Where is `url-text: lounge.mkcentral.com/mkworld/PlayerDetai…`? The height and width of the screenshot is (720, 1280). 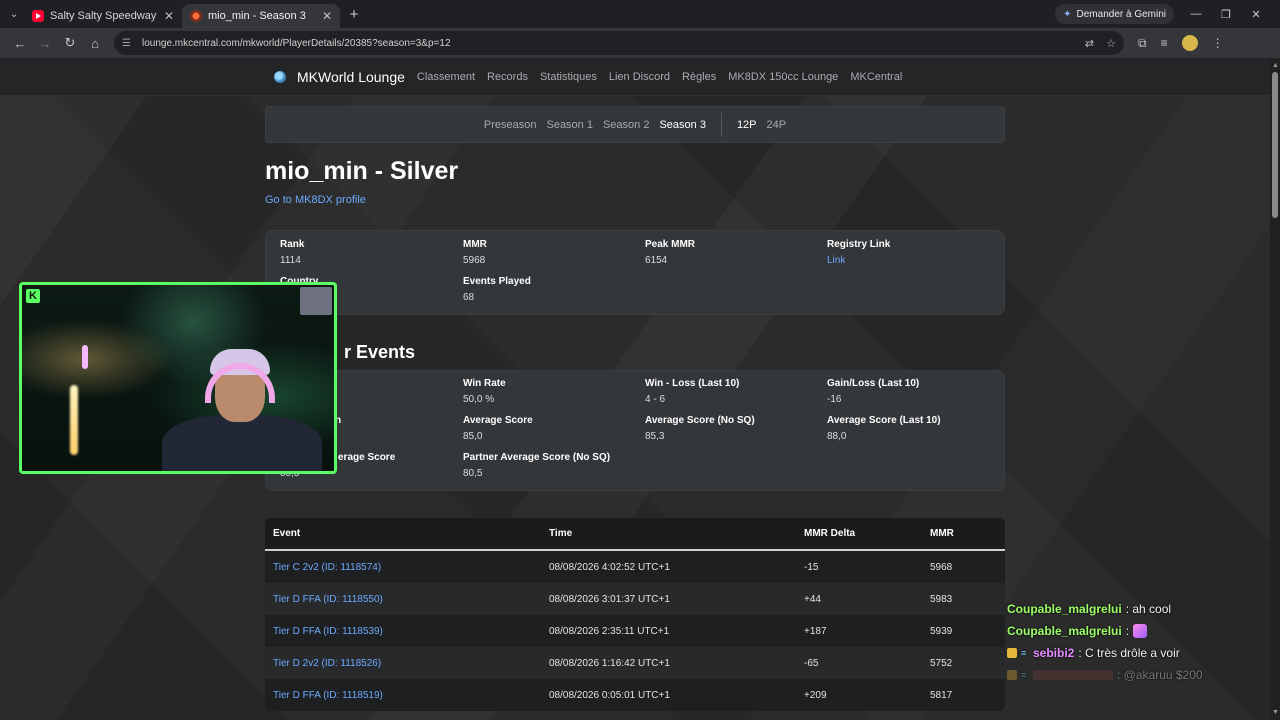 url-text: lounge.mkcentral.com/mkworld/PlayerDetai… is located at coordinates (607, 43).